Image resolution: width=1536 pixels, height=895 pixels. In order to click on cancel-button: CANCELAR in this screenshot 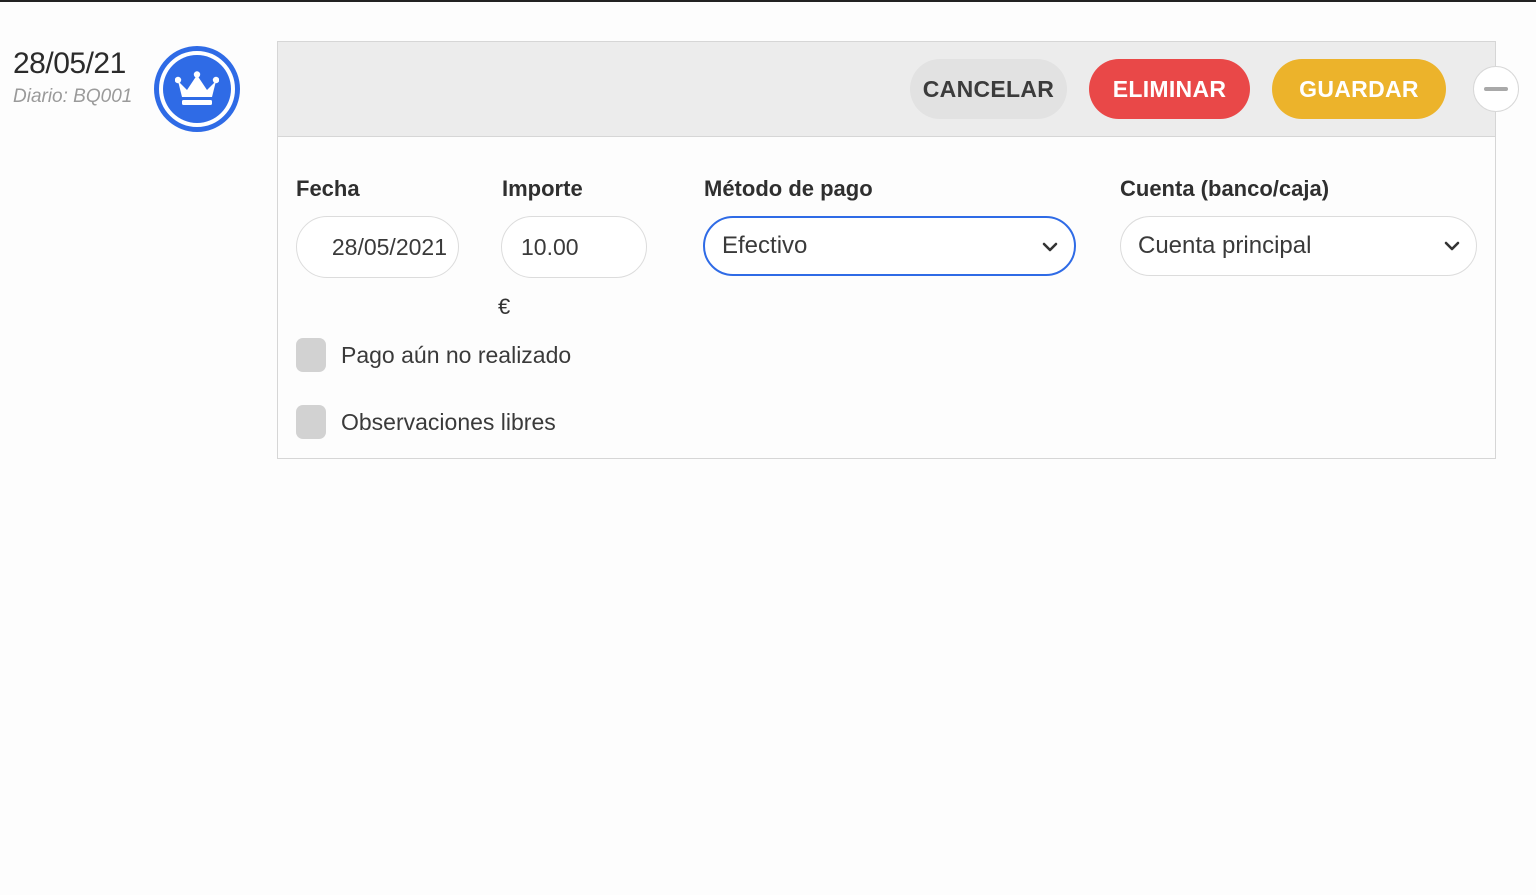, I will do `click(988, 89)`.